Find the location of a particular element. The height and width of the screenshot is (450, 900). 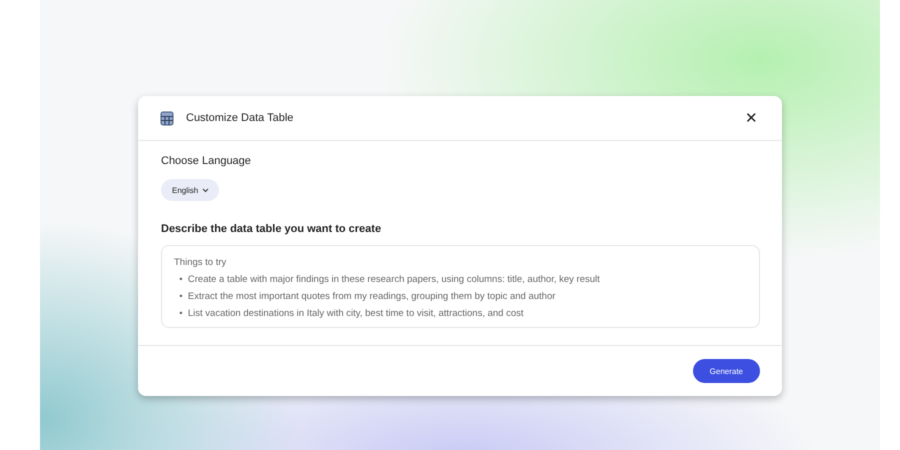

language-dropdown: English is located at coordinates (190, 190).